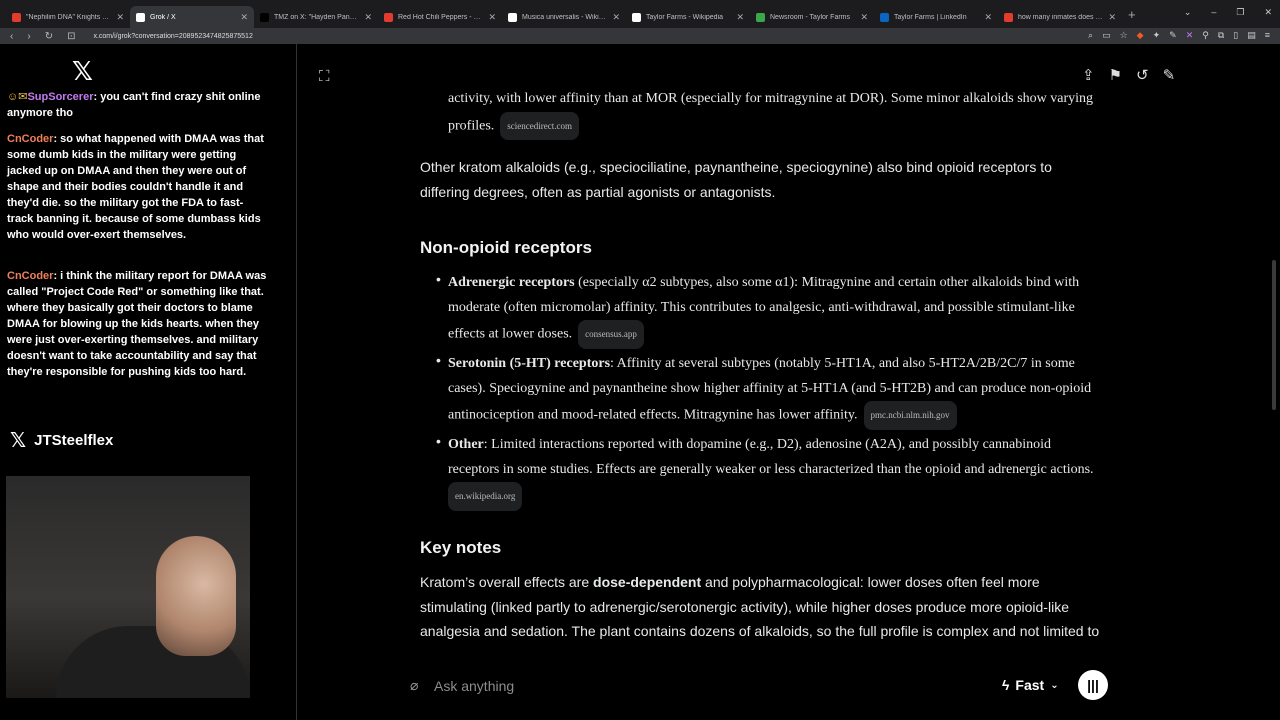 This screenshot has height=720, width=1280. I want to click on tab-title: Grok / X, so click(163, 17).